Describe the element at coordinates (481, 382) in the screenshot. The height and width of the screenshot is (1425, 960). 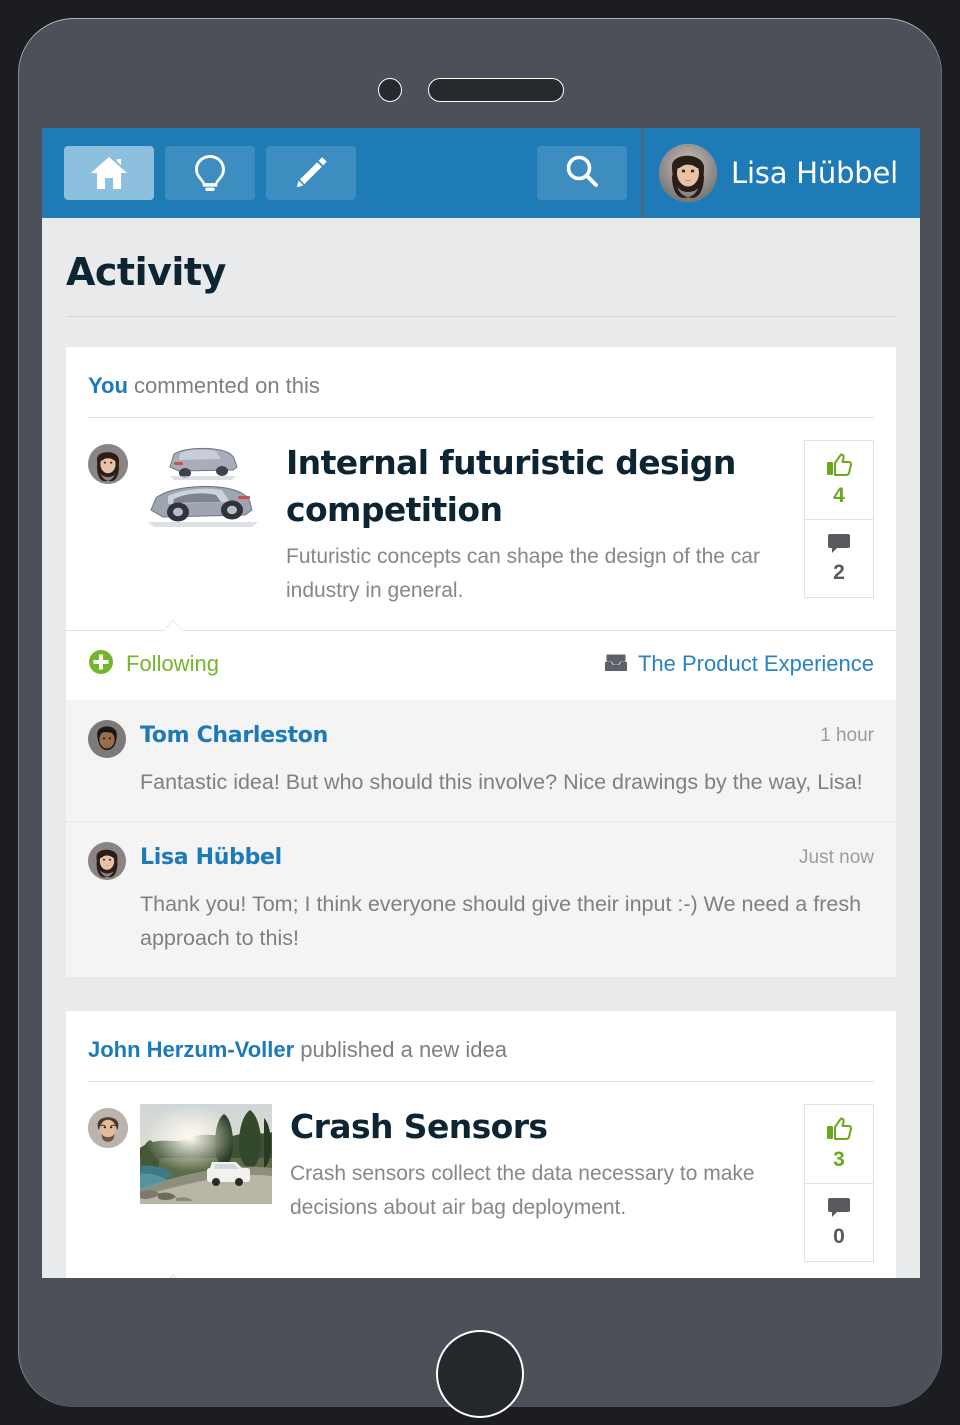
I see `card-header: You commented on this` at that location.